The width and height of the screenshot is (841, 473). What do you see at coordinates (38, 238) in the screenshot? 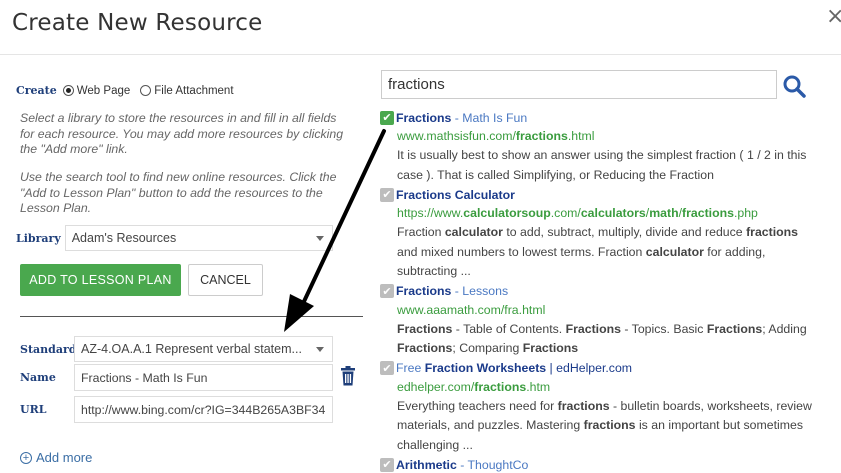
I see `library-label: Library` at bounding box center [38, 238].